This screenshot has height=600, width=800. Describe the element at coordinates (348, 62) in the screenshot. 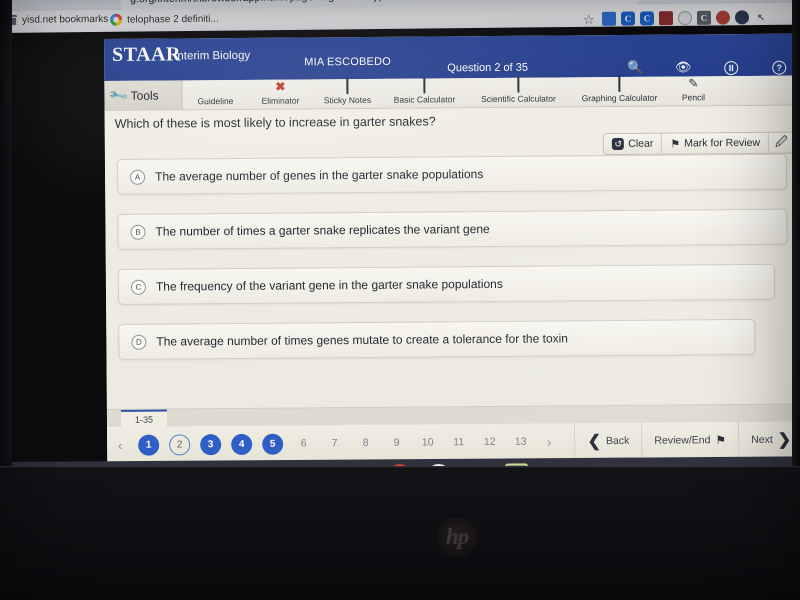

I see `student-name: MIA ESCOBEDO` at that location.